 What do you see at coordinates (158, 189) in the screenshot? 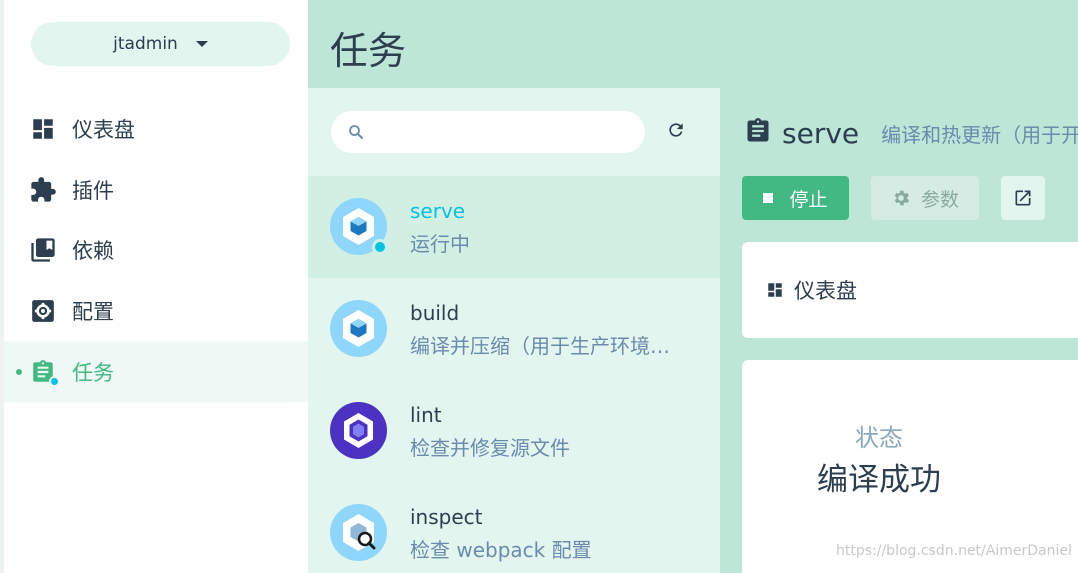
I see `nav-item-plugins: 插件` at bounding box center [158, 189].